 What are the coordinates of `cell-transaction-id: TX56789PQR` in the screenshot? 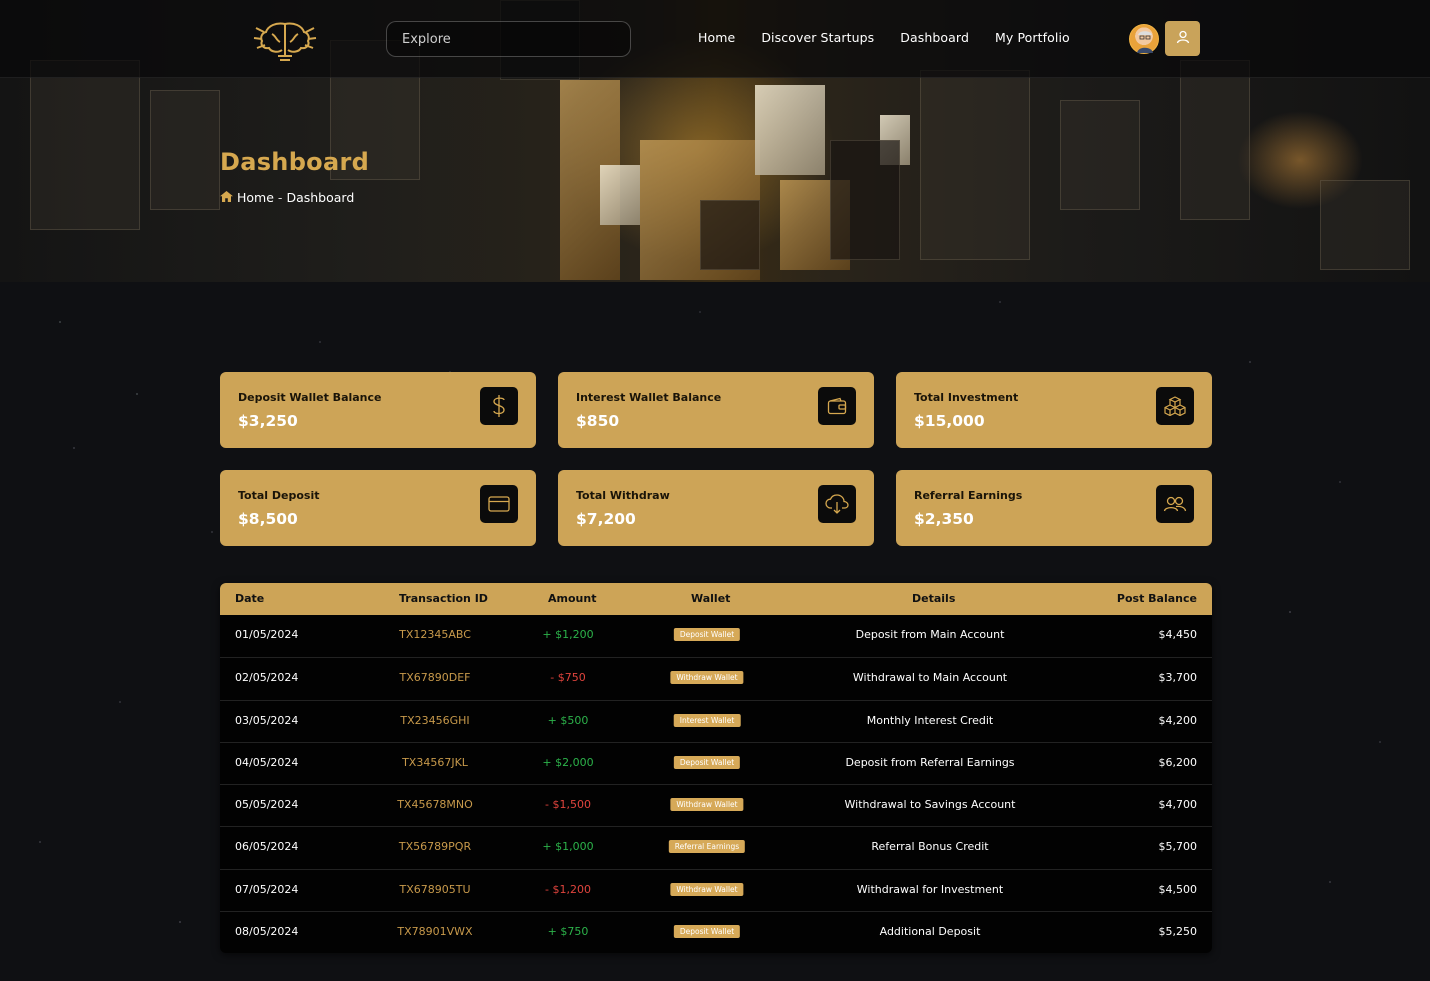 It's located at (435, 847).